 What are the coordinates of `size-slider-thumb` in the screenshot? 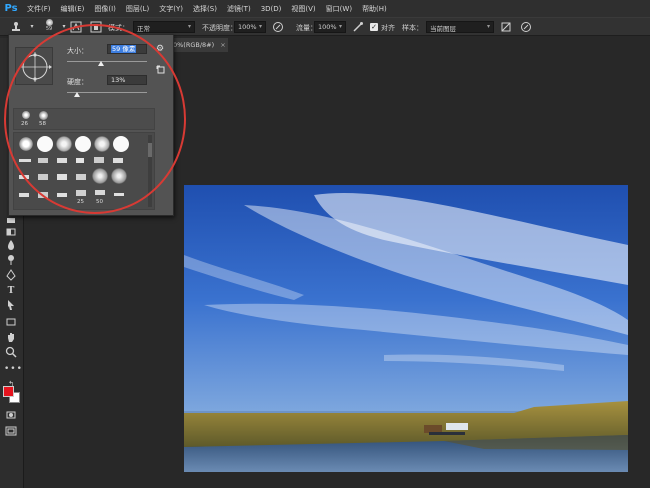 It's located at (101, 63).